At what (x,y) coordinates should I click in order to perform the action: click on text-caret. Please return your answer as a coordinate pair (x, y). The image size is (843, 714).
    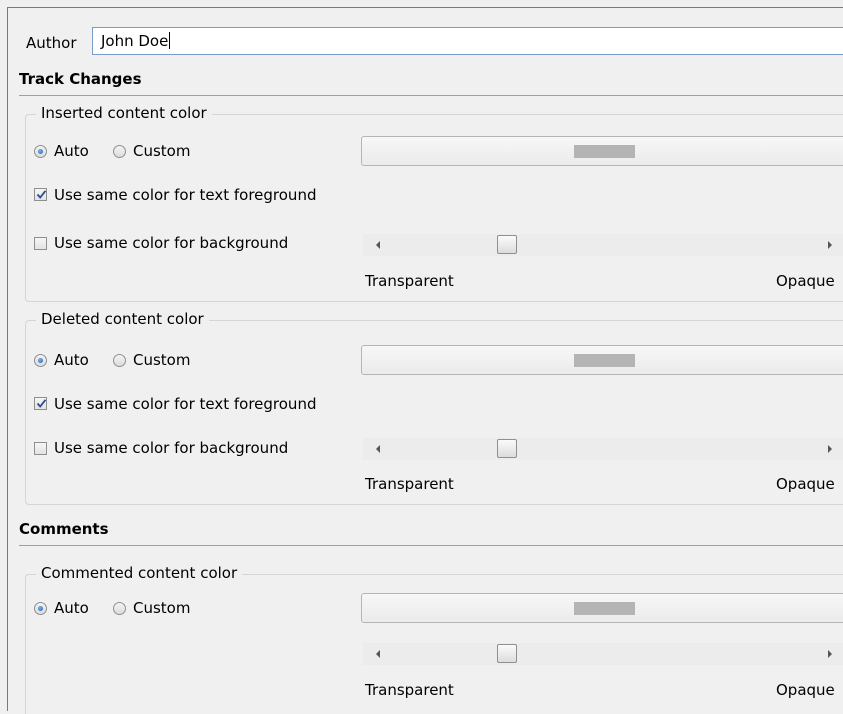
    Looking at the image, I should click on (170, 40).